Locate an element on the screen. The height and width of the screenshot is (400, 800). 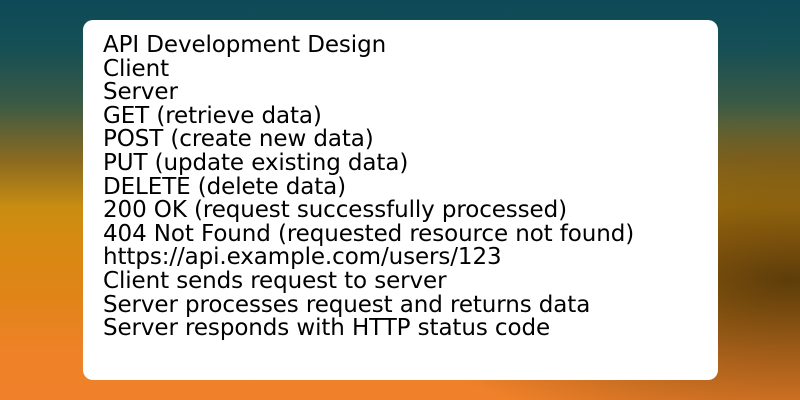
line-server-response: Server responds with HTTP status code is located at coordinates (326, 328).